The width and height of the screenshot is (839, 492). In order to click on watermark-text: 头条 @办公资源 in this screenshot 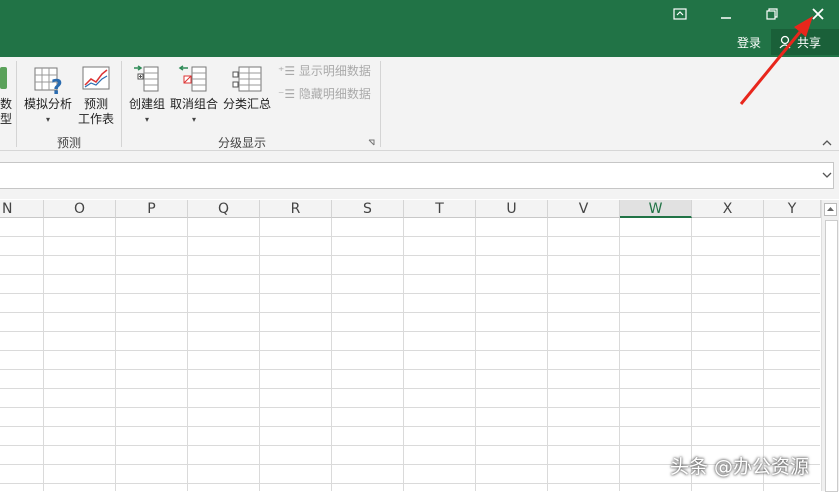, I will do `click(740, 467)`.